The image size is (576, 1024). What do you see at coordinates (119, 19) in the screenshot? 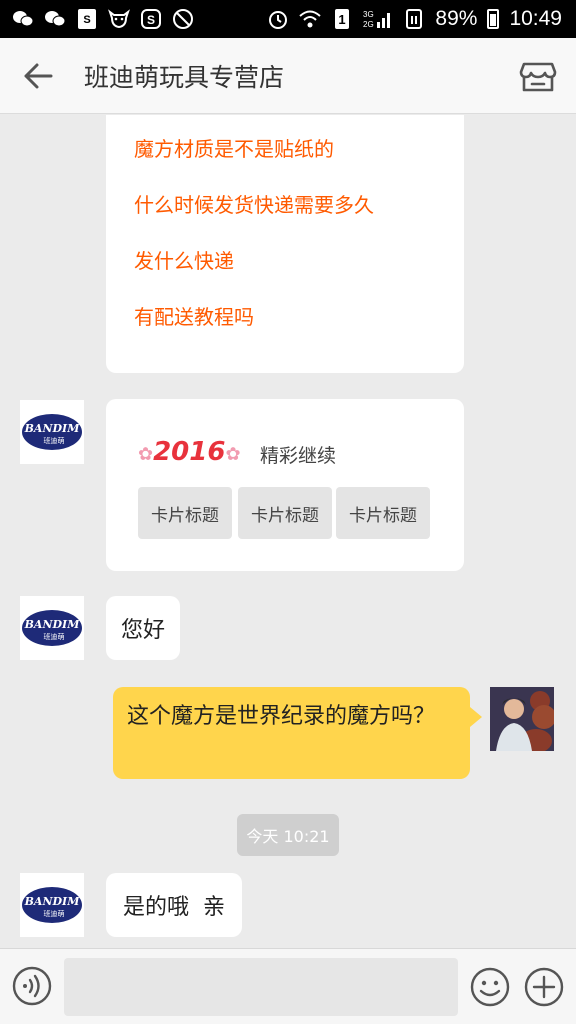
I see `cow-icon` at bounding box center [119, 19].